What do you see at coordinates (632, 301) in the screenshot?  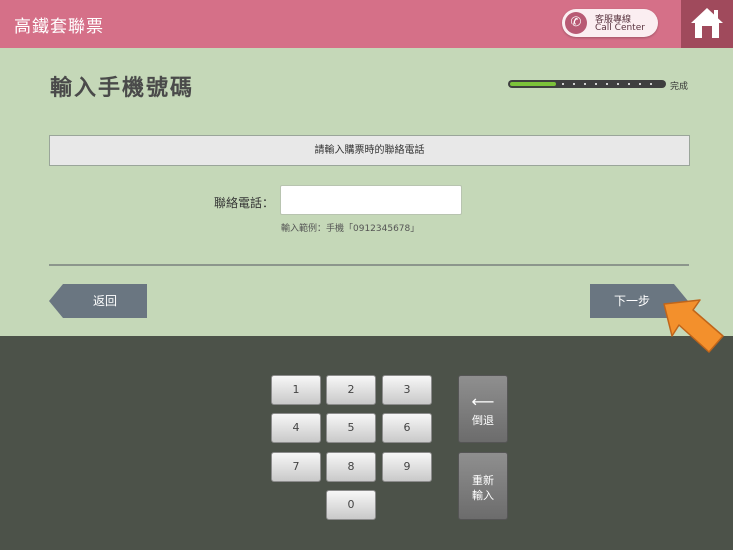 I see `next-button-label: 下一步` at bounding box center [632, 301].